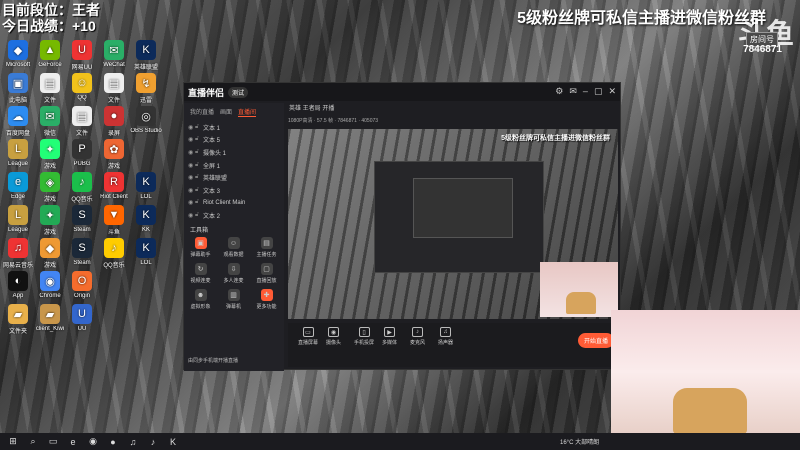  Describe the element at coordinates (266, 250) in the screenshot. I see `tool-item: ▤ 主播任务` at that location.